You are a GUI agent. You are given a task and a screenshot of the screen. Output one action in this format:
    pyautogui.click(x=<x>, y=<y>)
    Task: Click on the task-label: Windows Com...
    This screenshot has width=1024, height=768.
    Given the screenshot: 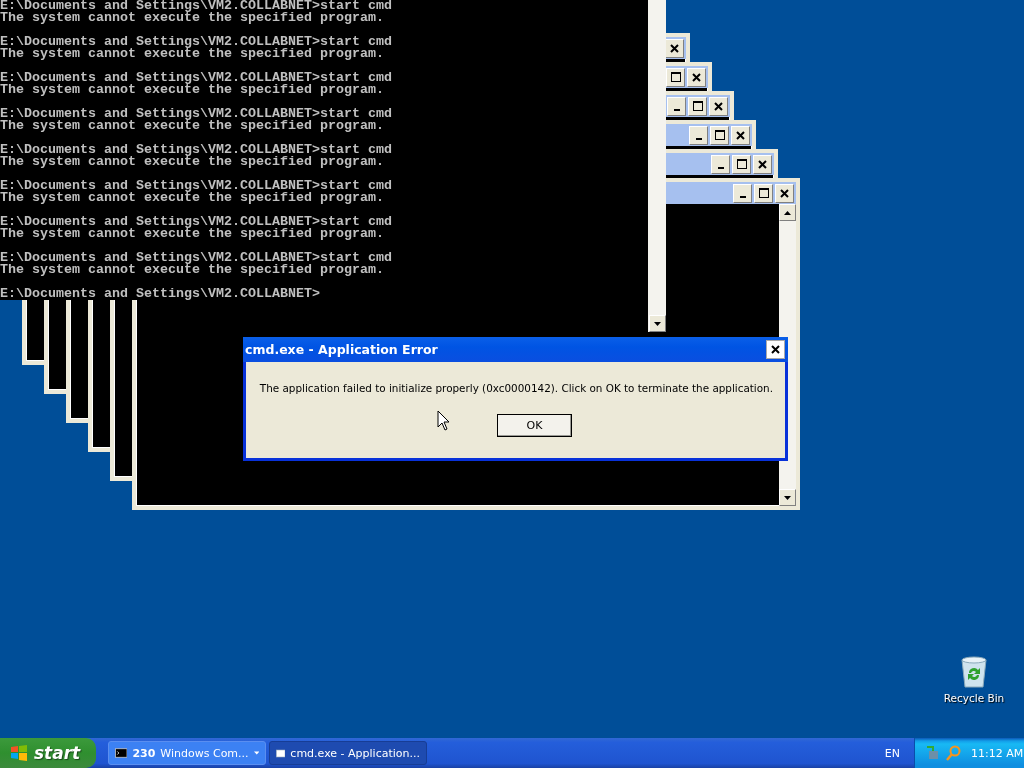 What is the action you would take?
    pyautogui.click(x=204, y=753)
    